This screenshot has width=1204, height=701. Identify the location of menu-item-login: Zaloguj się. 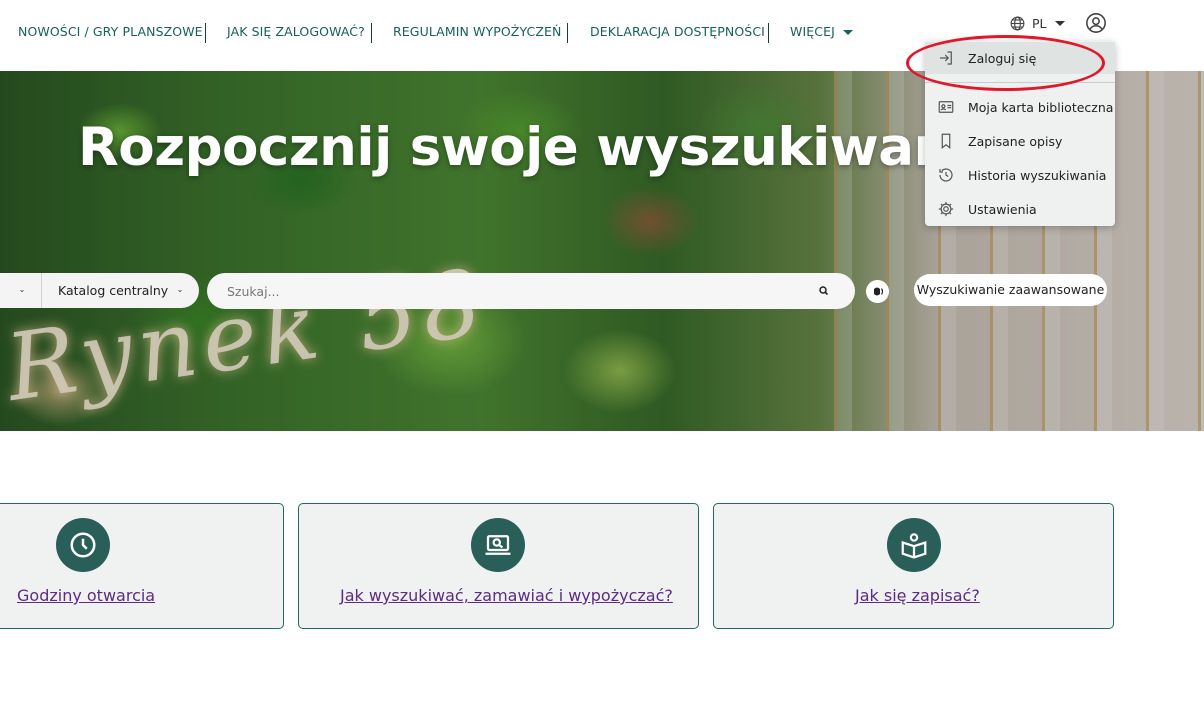
(1020, 58).